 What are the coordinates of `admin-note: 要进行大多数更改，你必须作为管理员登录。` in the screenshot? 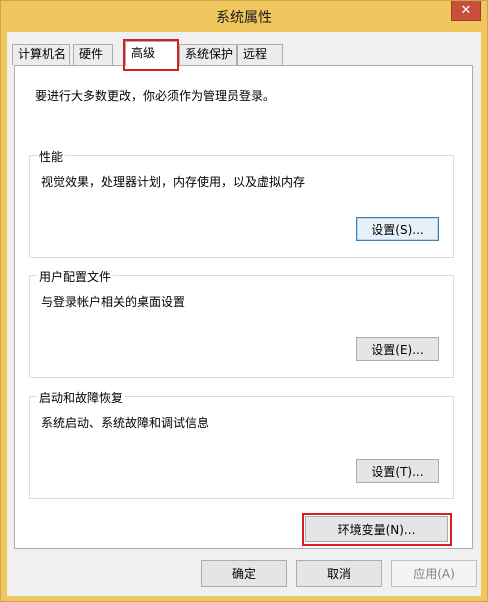 It's located at (155, 96).